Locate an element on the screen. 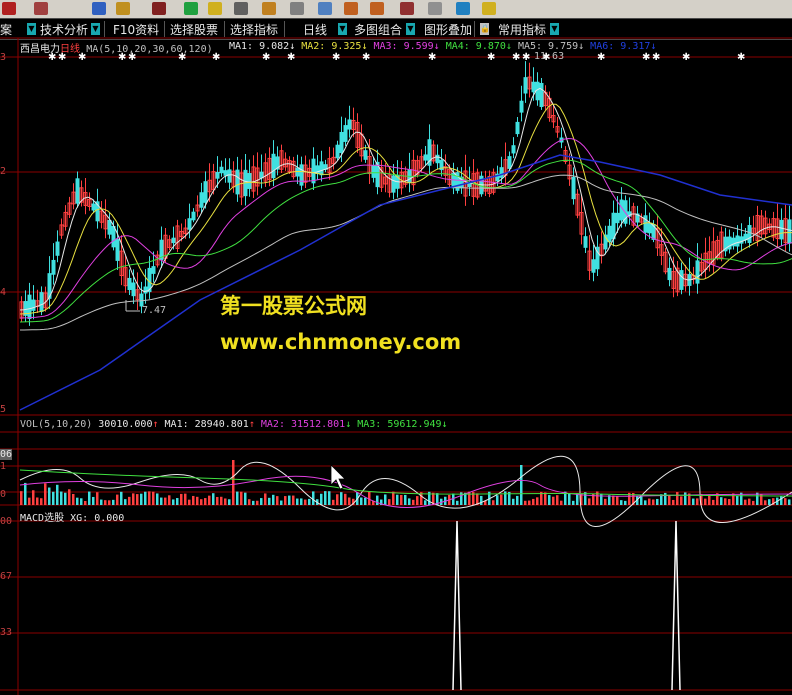  price-y-label: 5 is located at coordinates (3, 409).